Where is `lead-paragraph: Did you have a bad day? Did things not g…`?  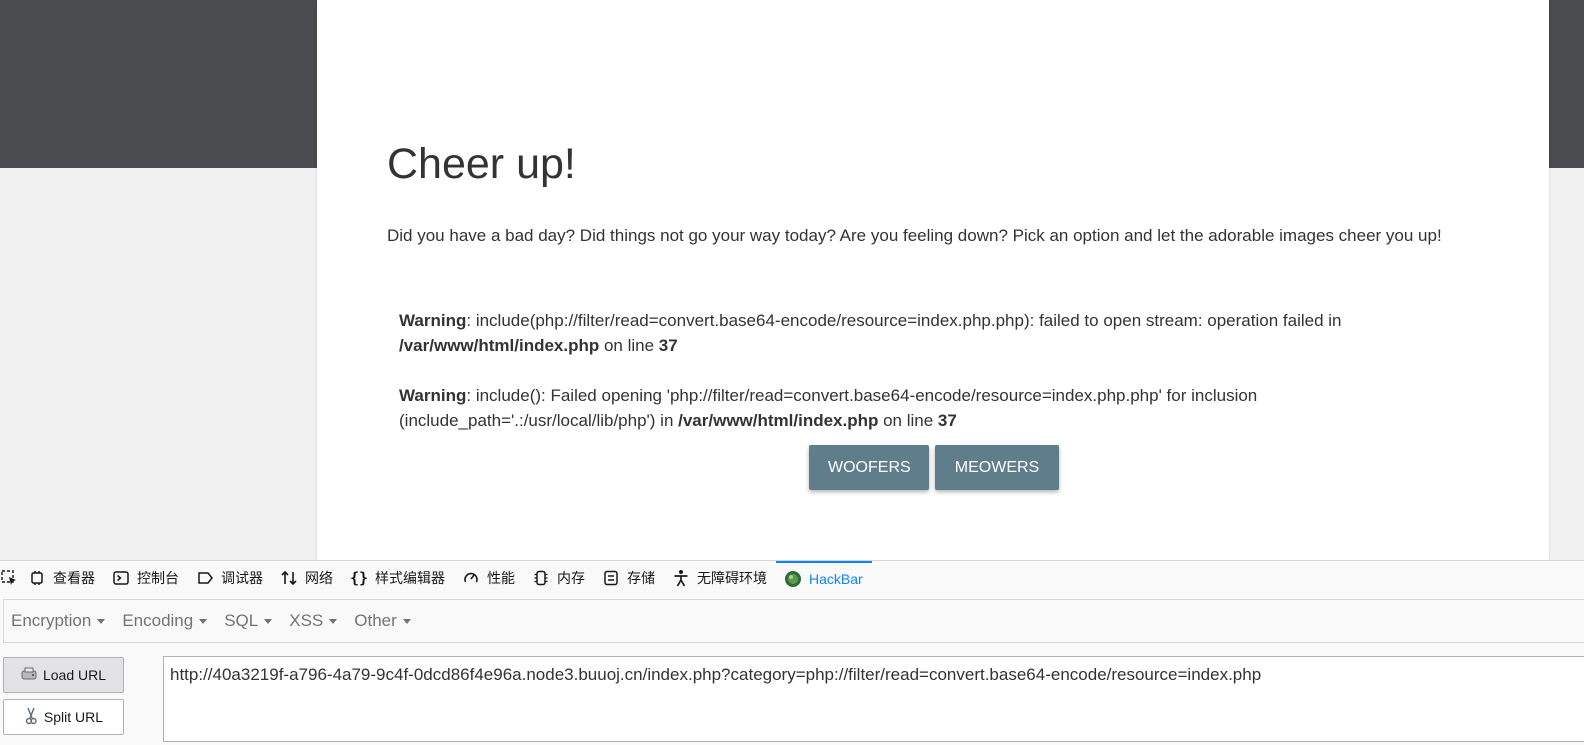 lead-paragraph: Did you have a bad day? Did things not g… is located at coordinates (914, 235).